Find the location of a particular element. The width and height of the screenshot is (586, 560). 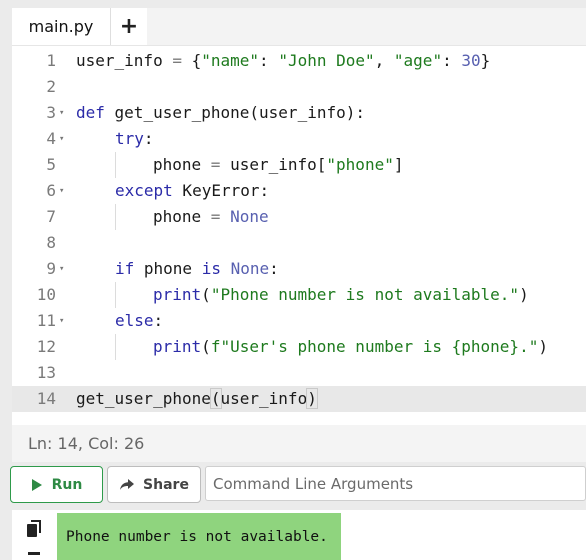

bracket-match: ) is located at coordinates (312, 398).